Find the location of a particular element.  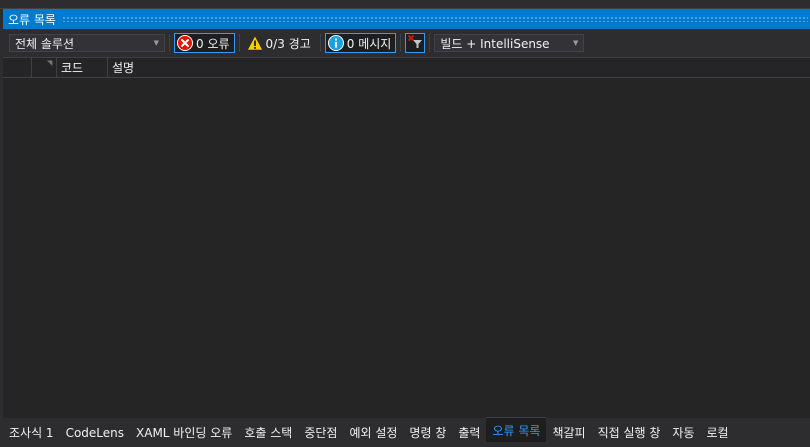

tab-output: 출력 is located at coordinates (469, 433).